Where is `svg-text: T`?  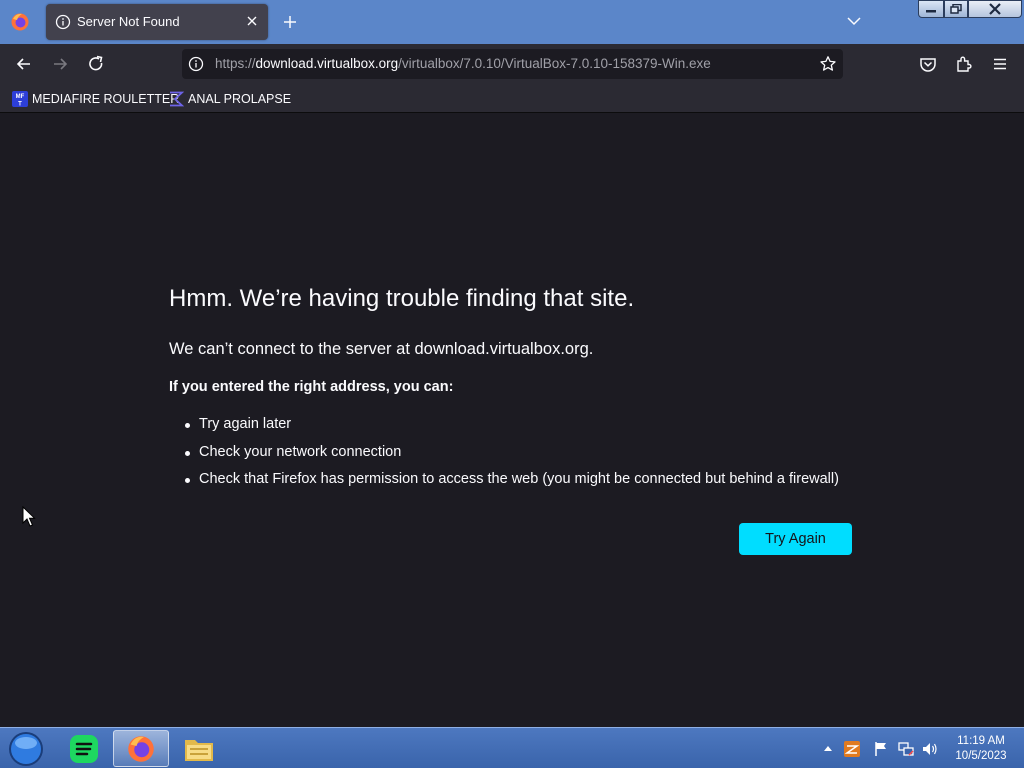 svg-text: T is located at coordinates (20, 105).